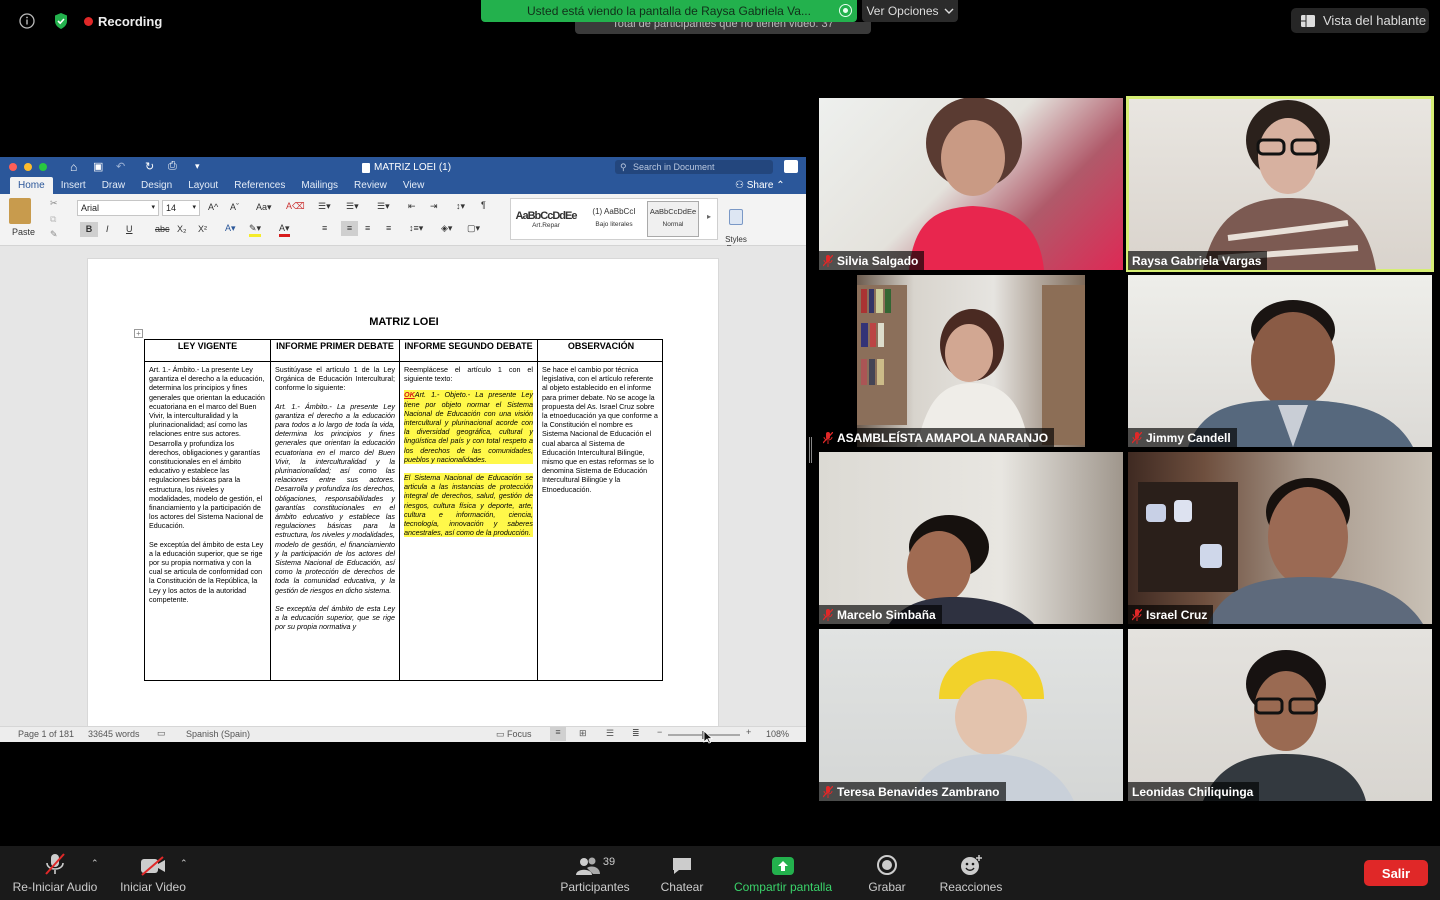  What do you see at coordinates (95, 863) in the screenshot?
I see `audio-options-chevron-icon: ⌃` at bounding box center [95, 863].